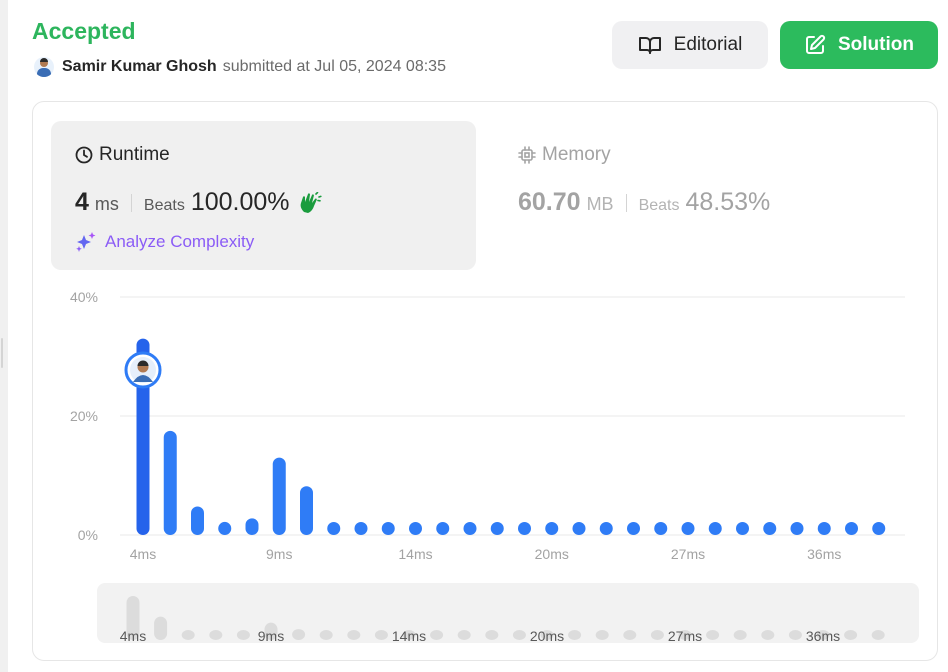 The image size is (948, 672). I want to click on x-tick-label: 4ms, so click(143, 554).